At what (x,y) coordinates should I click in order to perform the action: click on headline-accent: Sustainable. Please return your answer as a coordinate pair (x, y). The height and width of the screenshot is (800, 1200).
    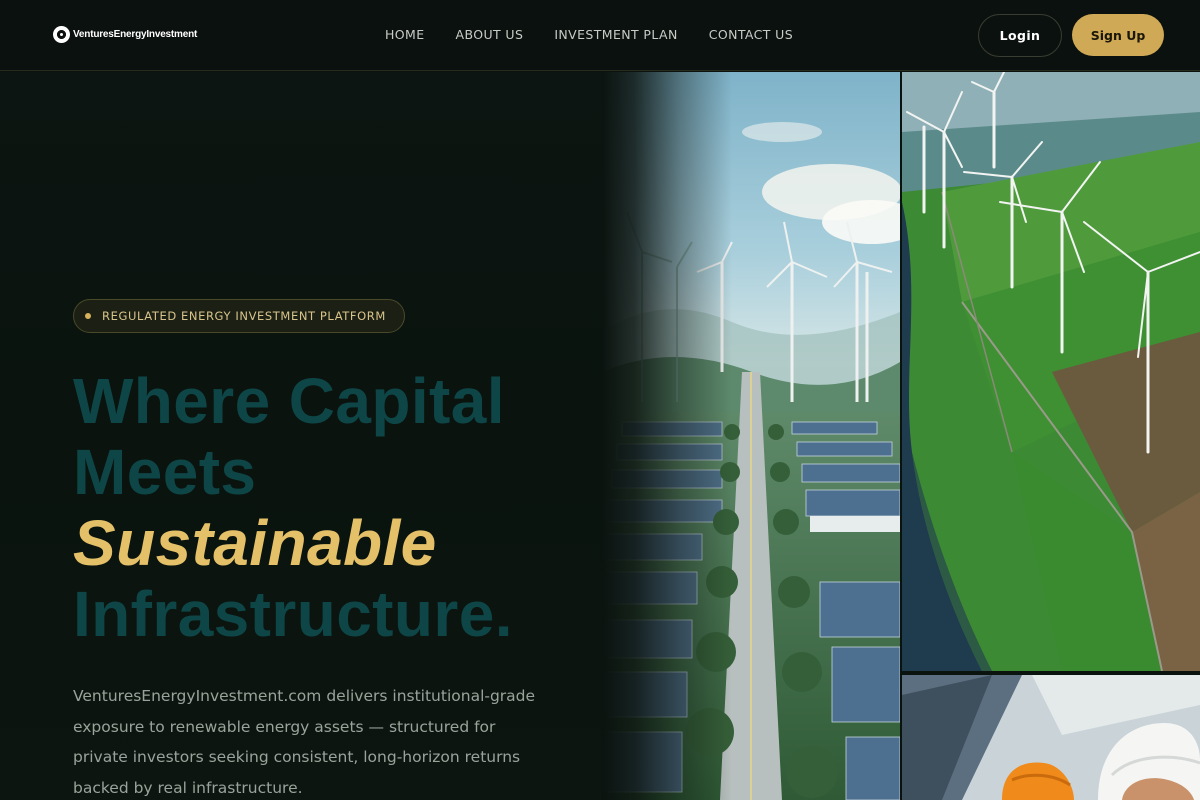
    Looking at the image, I should click on (255, 543).